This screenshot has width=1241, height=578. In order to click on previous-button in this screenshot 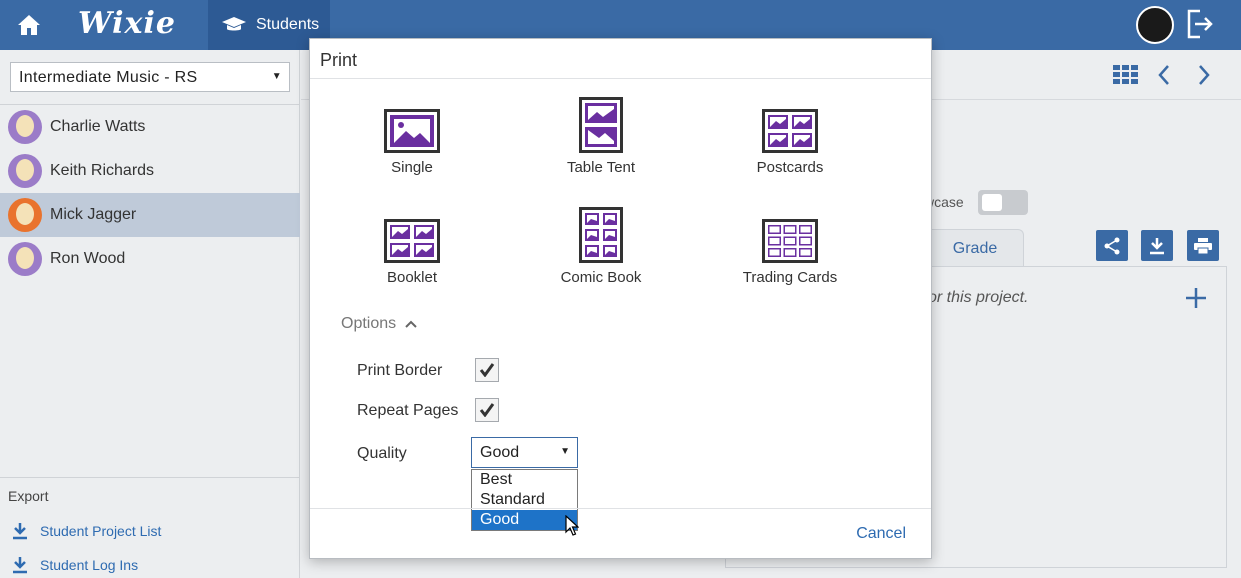, I will do `click(1164, 77)`.